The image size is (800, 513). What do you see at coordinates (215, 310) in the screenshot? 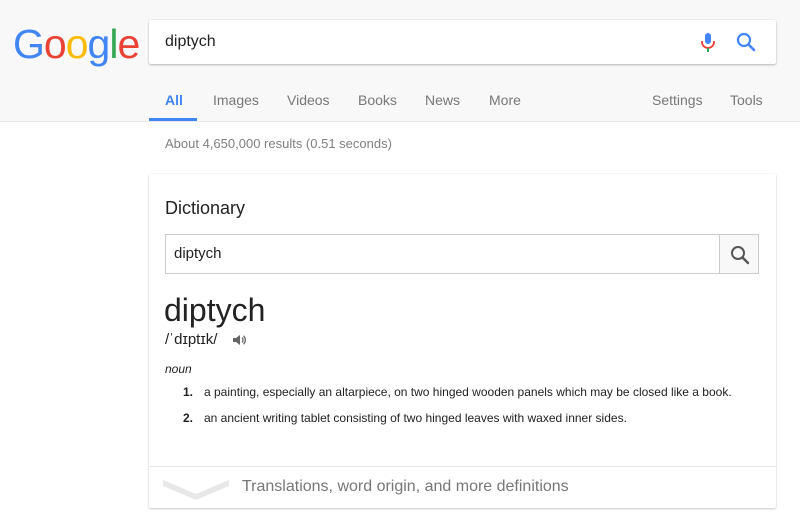
I see `headword: diptych` at bounding box center [215, 310].